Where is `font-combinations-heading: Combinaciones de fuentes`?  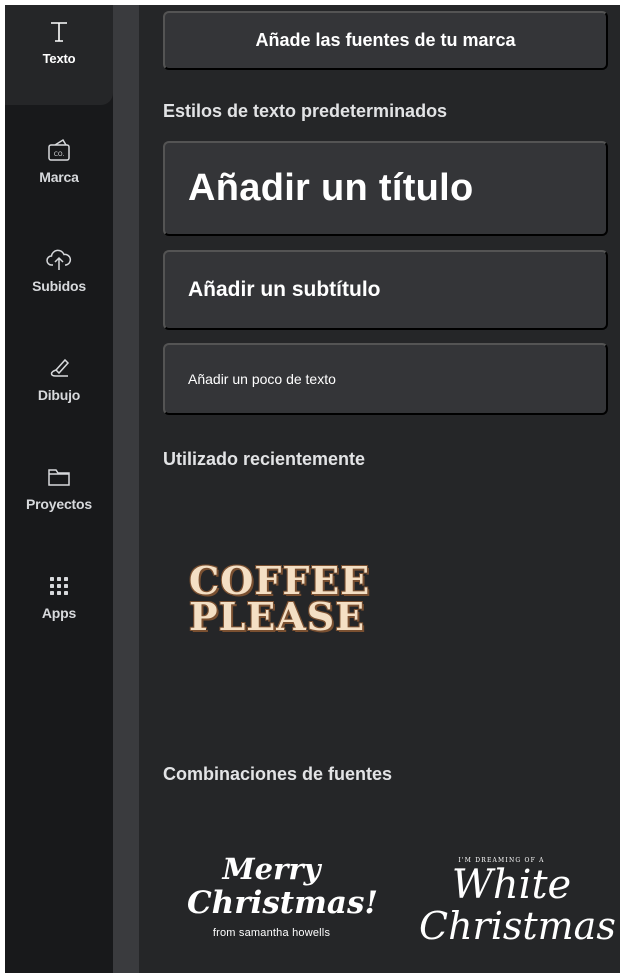
font-combinations-heading: Combinaciones de fuentes is located at coordinates (278, 774).